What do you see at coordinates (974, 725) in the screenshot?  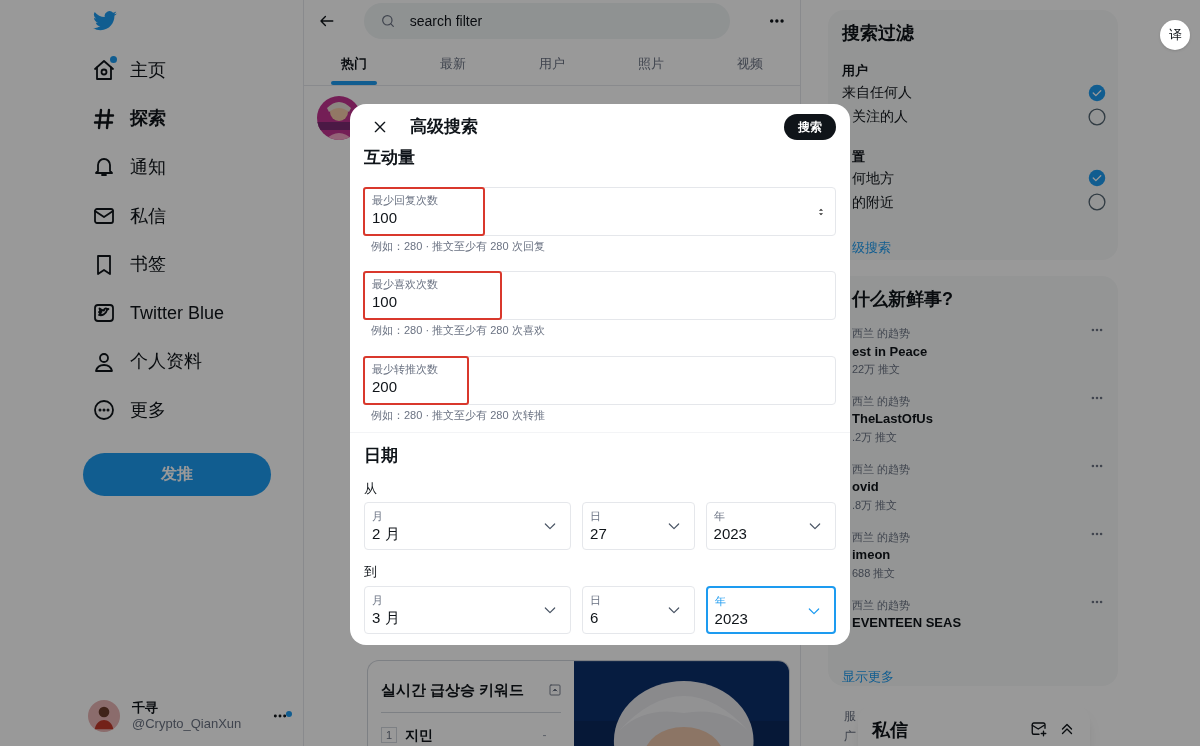 I see `messages-dock: 私信` at bounding box center [974, 725].